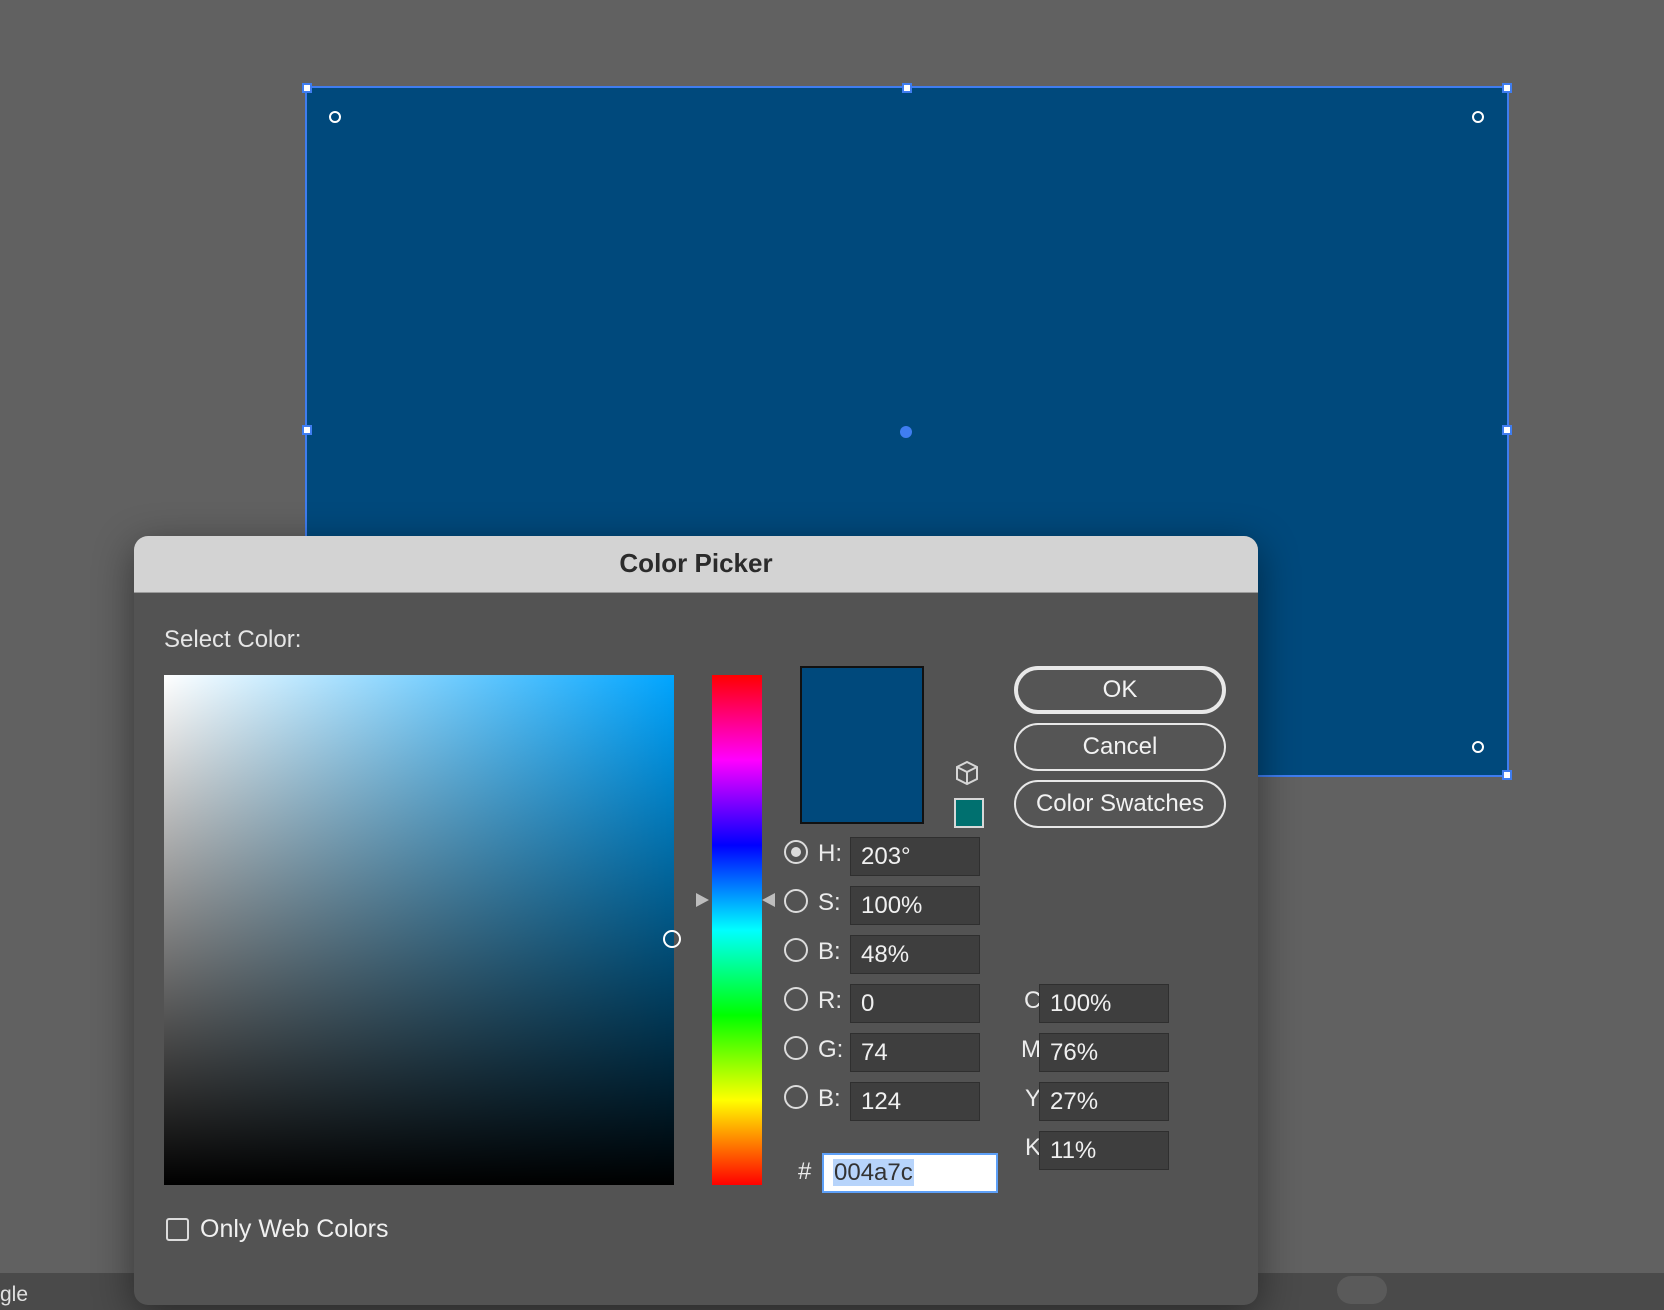  Describe the element at coordinates (805, 1171) in the screenshot. I see `hex-label: #` at that location.